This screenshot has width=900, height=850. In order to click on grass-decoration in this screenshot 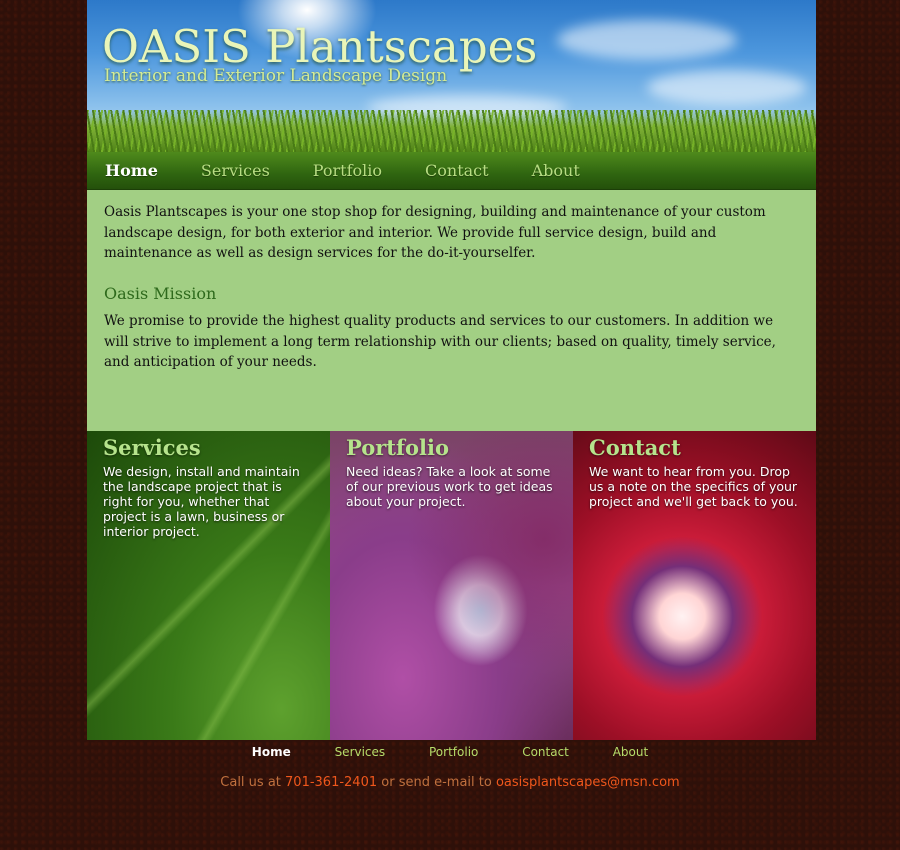, I will do `click(451, 131)`.